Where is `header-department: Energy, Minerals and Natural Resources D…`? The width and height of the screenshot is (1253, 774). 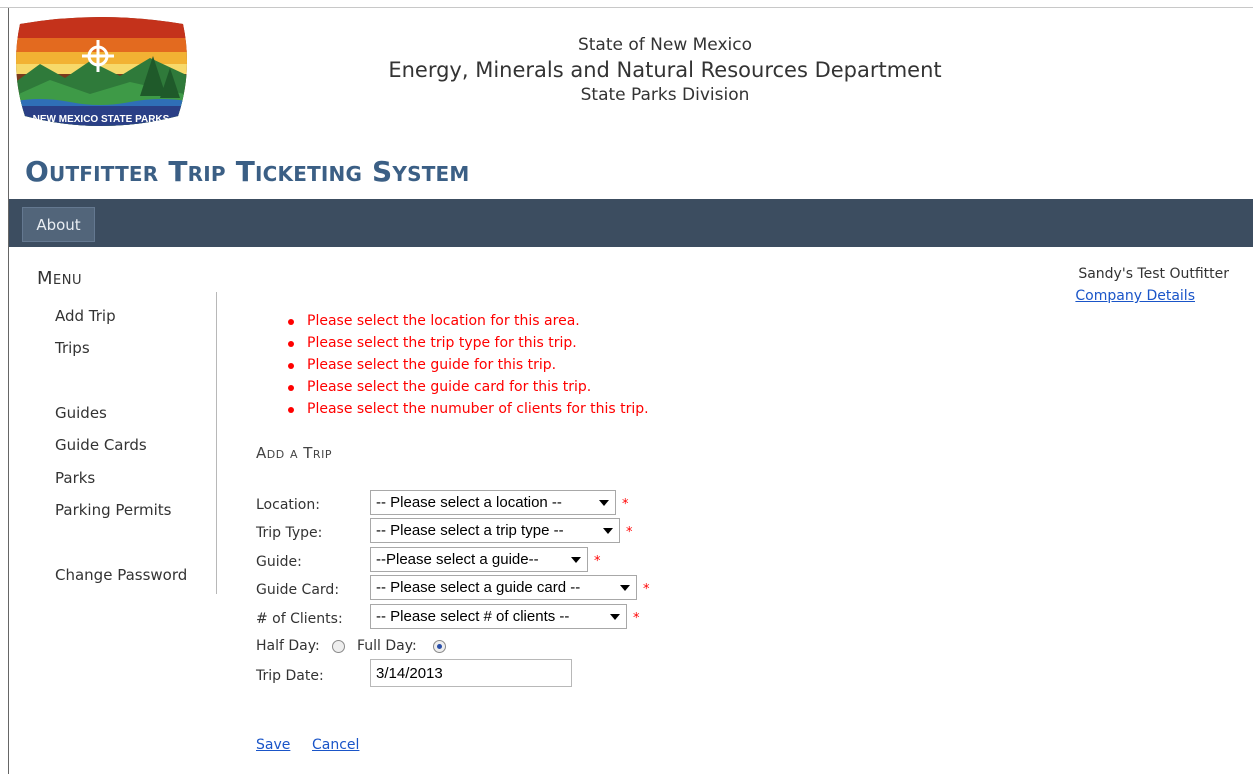
header-department: Energy, Minerals and Natural Resources D… is located at coordinates (665, 70).